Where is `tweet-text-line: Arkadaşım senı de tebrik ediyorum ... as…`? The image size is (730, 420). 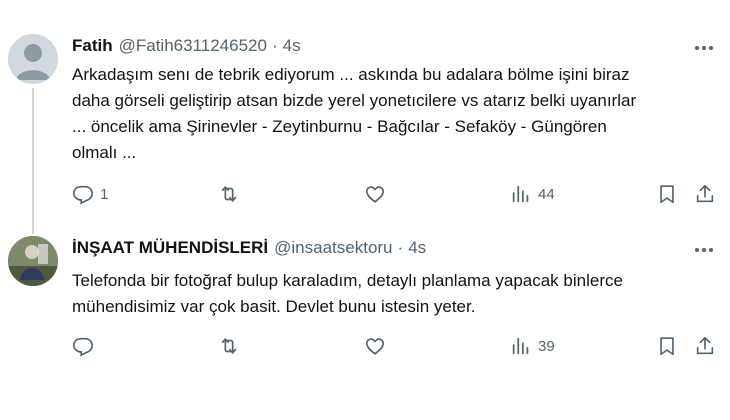
tweet-text-line: Arkadaşım senı de tebrik ediyorum ... as… is located at coordinates (351, 74).